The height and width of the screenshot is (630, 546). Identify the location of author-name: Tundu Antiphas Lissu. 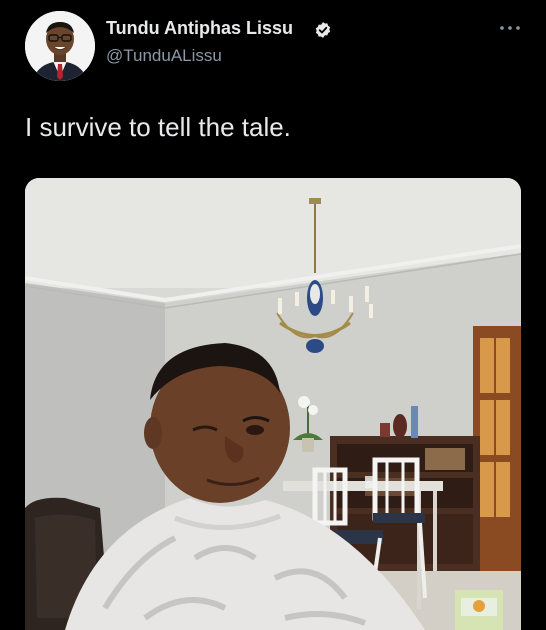
(199, 28).